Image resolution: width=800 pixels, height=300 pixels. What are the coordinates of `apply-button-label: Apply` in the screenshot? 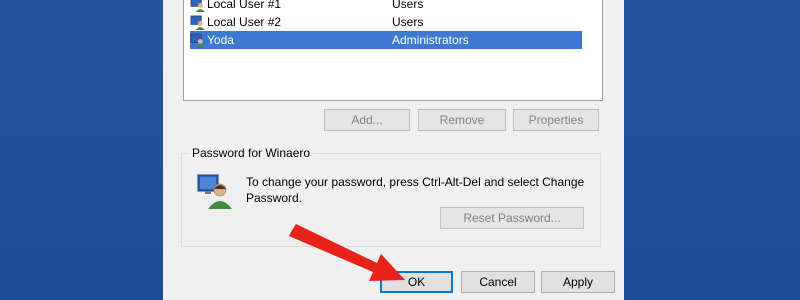 It's located at (578, 282).